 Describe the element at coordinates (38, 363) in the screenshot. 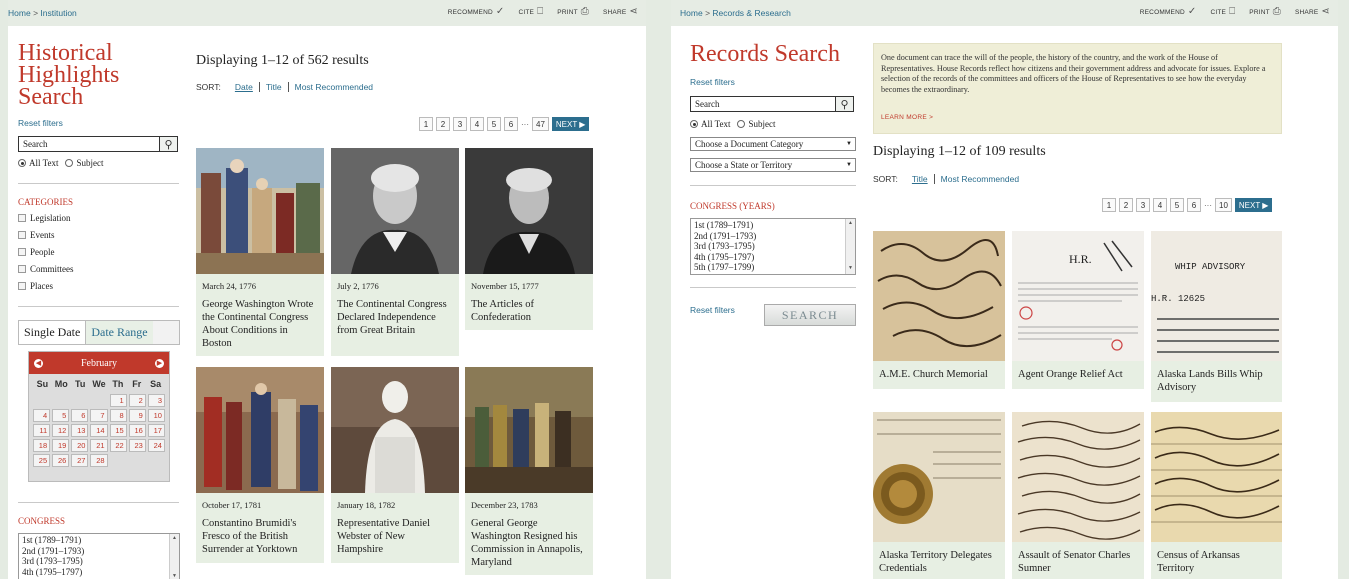

I see `prev-month-icon: ◀` at that location.